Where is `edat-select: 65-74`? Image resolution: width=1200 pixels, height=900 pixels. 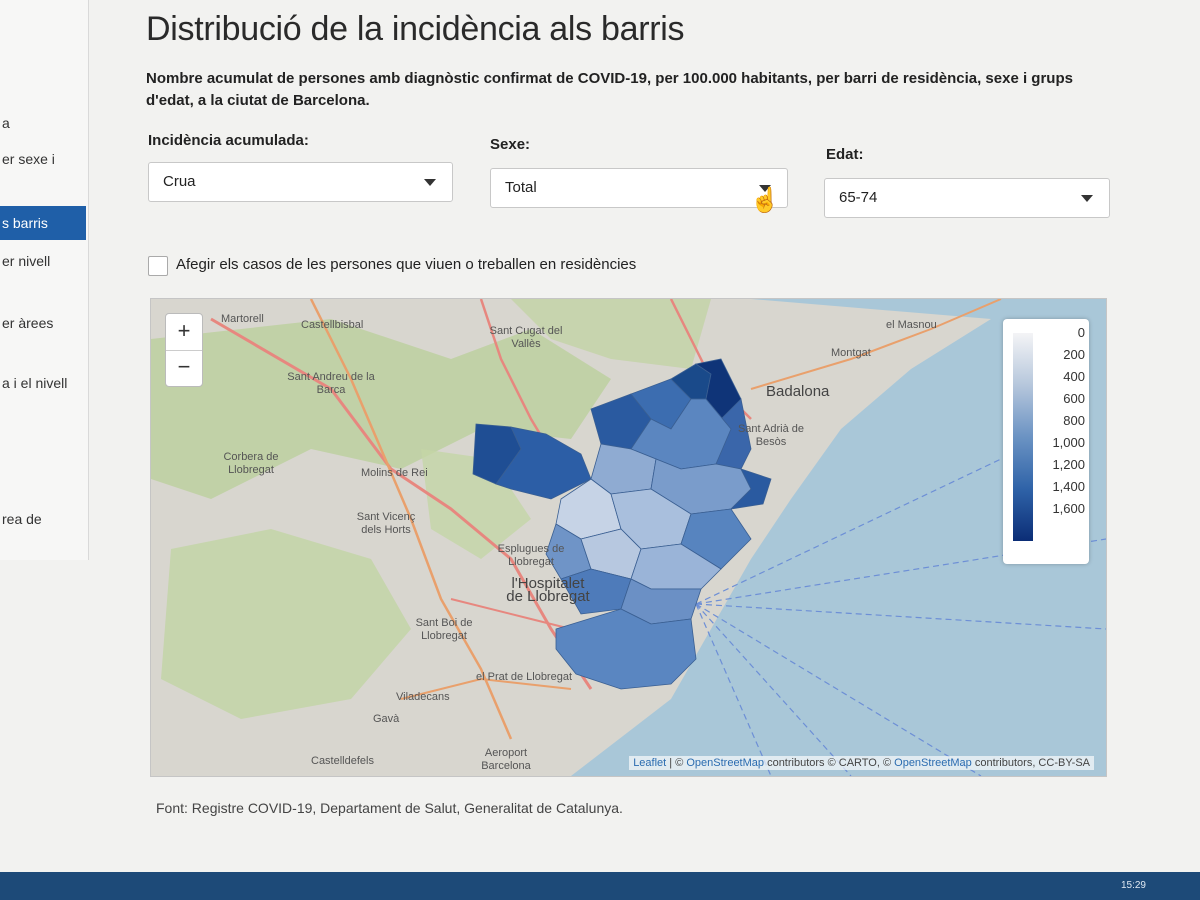 edat-select: 65-74 is located at coordinates (967, 198).